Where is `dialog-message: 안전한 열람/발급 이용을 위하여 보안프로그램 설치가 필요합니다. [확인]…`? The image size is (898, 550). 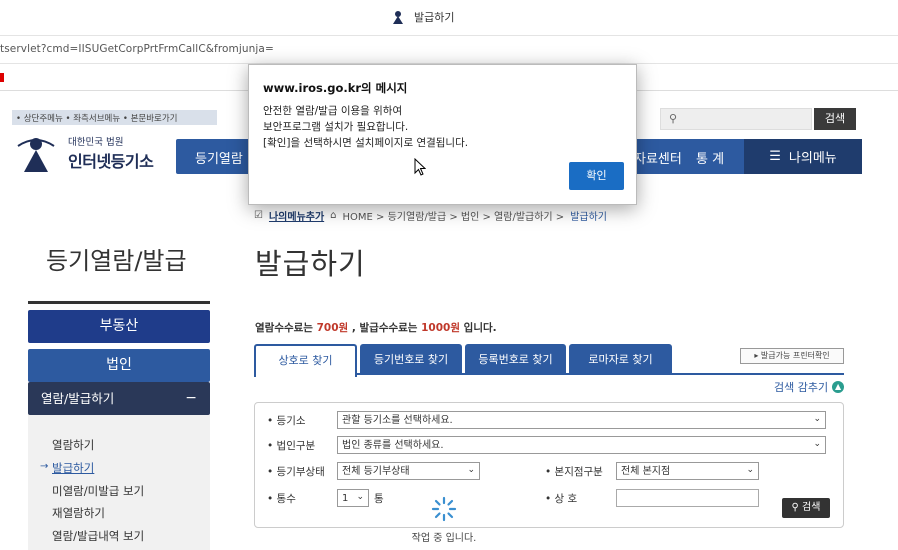
dialog-message: 안전한 열람/발급 이용을 위하여 보안프로그램 설치가 필요합니다. [확인]… is located at coordinates (365, 127).